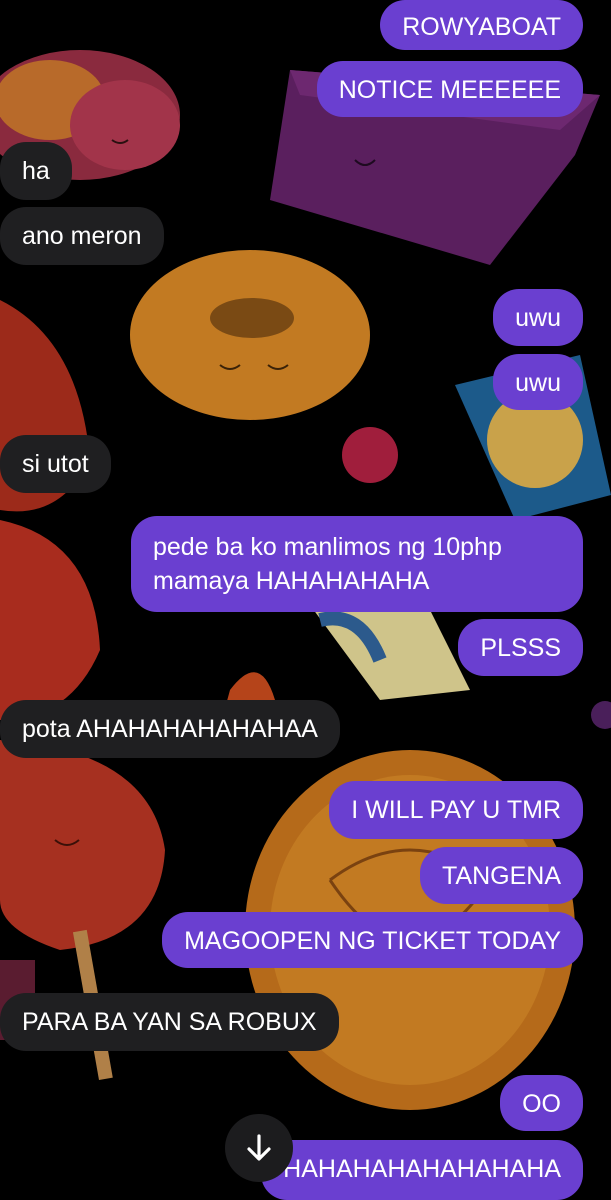  I want to click on arrow-down-icon, so click(259, 1147).